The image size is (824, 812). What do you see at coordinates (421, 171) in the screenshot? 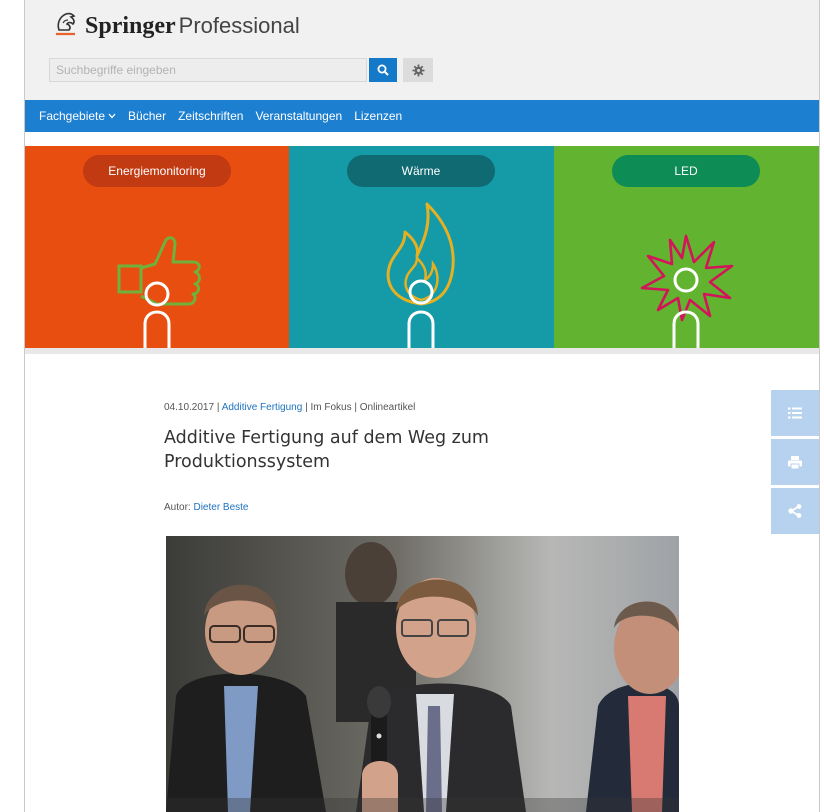
I see `topic-pill-waerme: Wärme` at bounding box center [421, 171].